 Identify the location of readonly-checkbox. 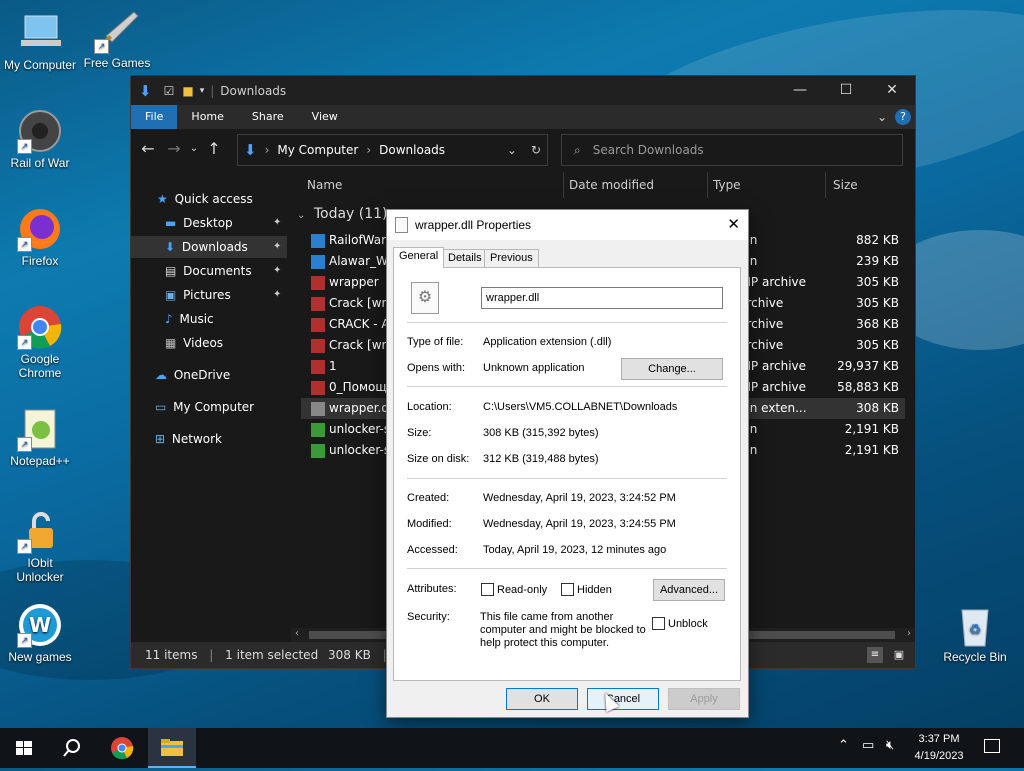
(487, 589).